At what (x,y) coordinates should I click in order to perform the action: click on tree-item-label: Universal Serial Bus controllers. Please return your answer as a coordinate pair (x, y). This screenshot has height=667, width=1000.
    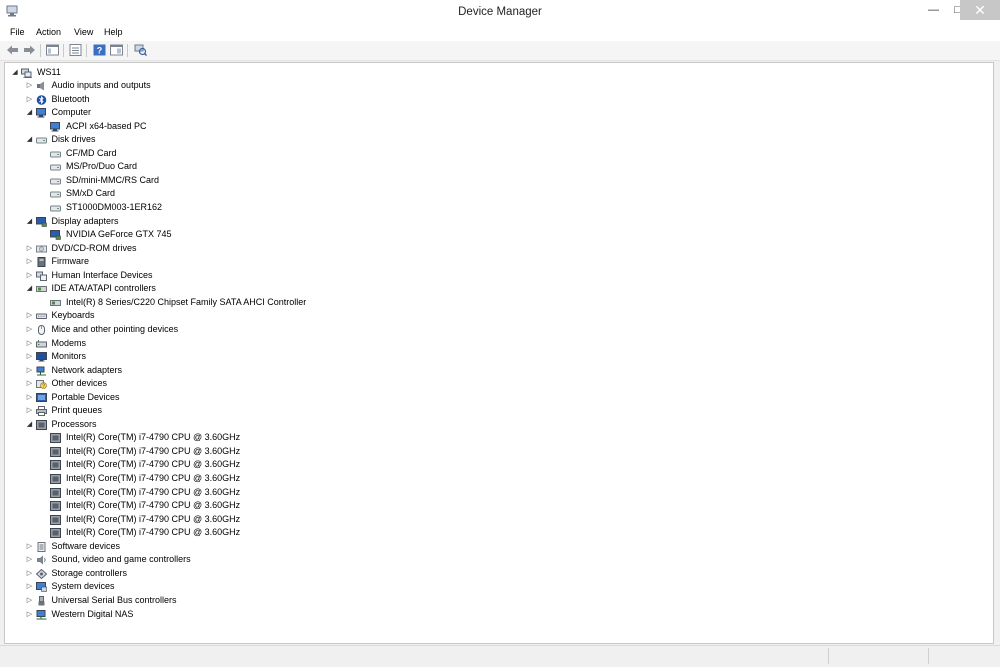
    Looking at the image, I should click on (114, 599).